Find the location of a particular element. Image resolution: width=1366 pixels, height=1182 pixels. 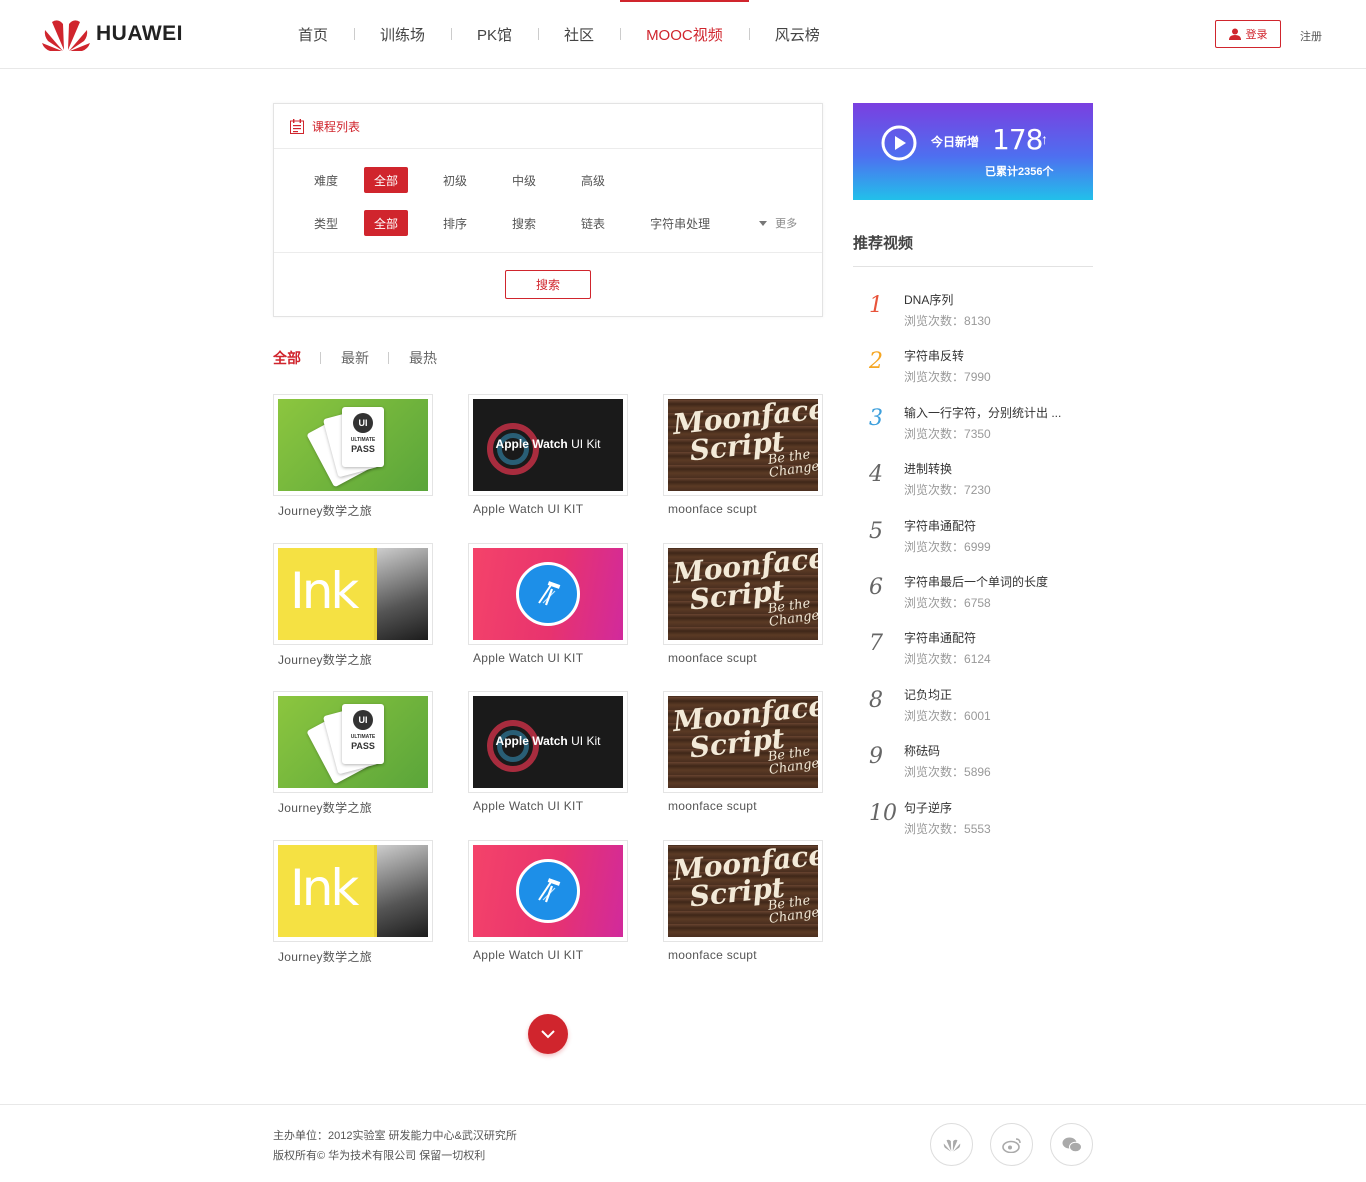

total-count-label: 已累计2356个 is located at coordinates (1019, 172).